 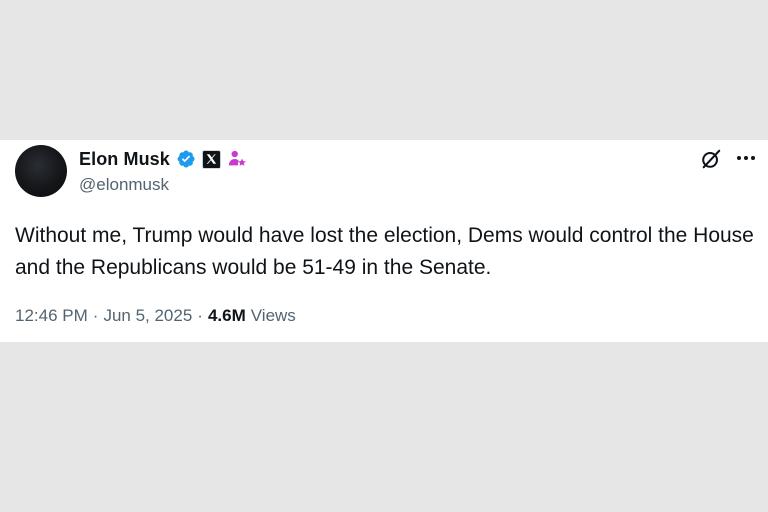 I want to click on tweet-meta: 12:46 PM · Jun 5, 2025 · 4.6M Views, so click(x=155, y=316).